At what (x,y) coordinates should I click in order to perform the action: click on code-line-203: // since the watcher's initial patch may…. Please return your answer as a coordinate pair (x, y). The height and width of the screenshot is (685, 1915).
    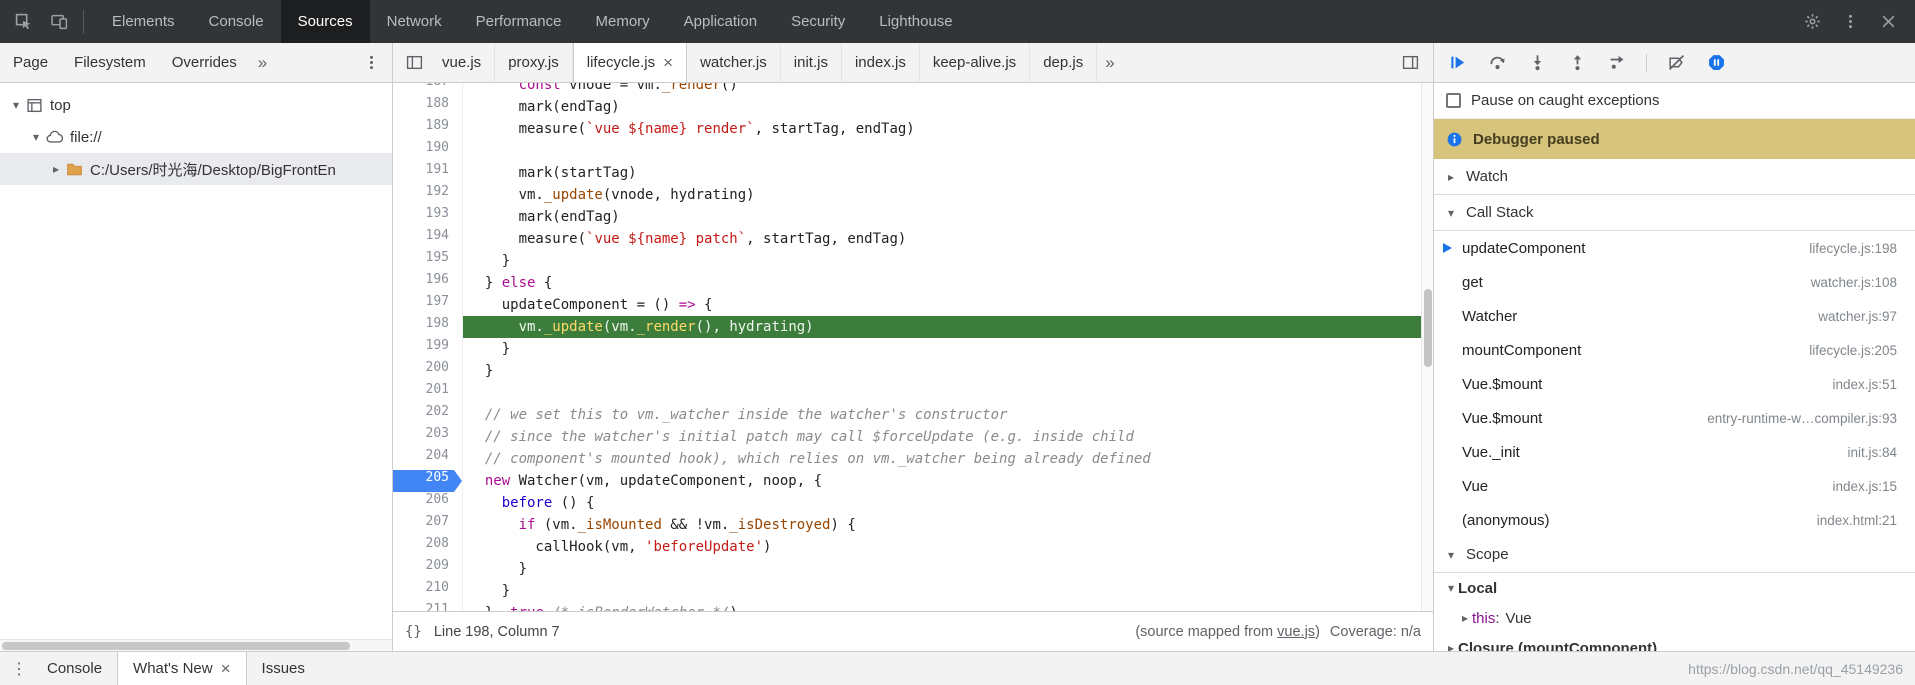
    Looking at the image, I should click on (948, 437).